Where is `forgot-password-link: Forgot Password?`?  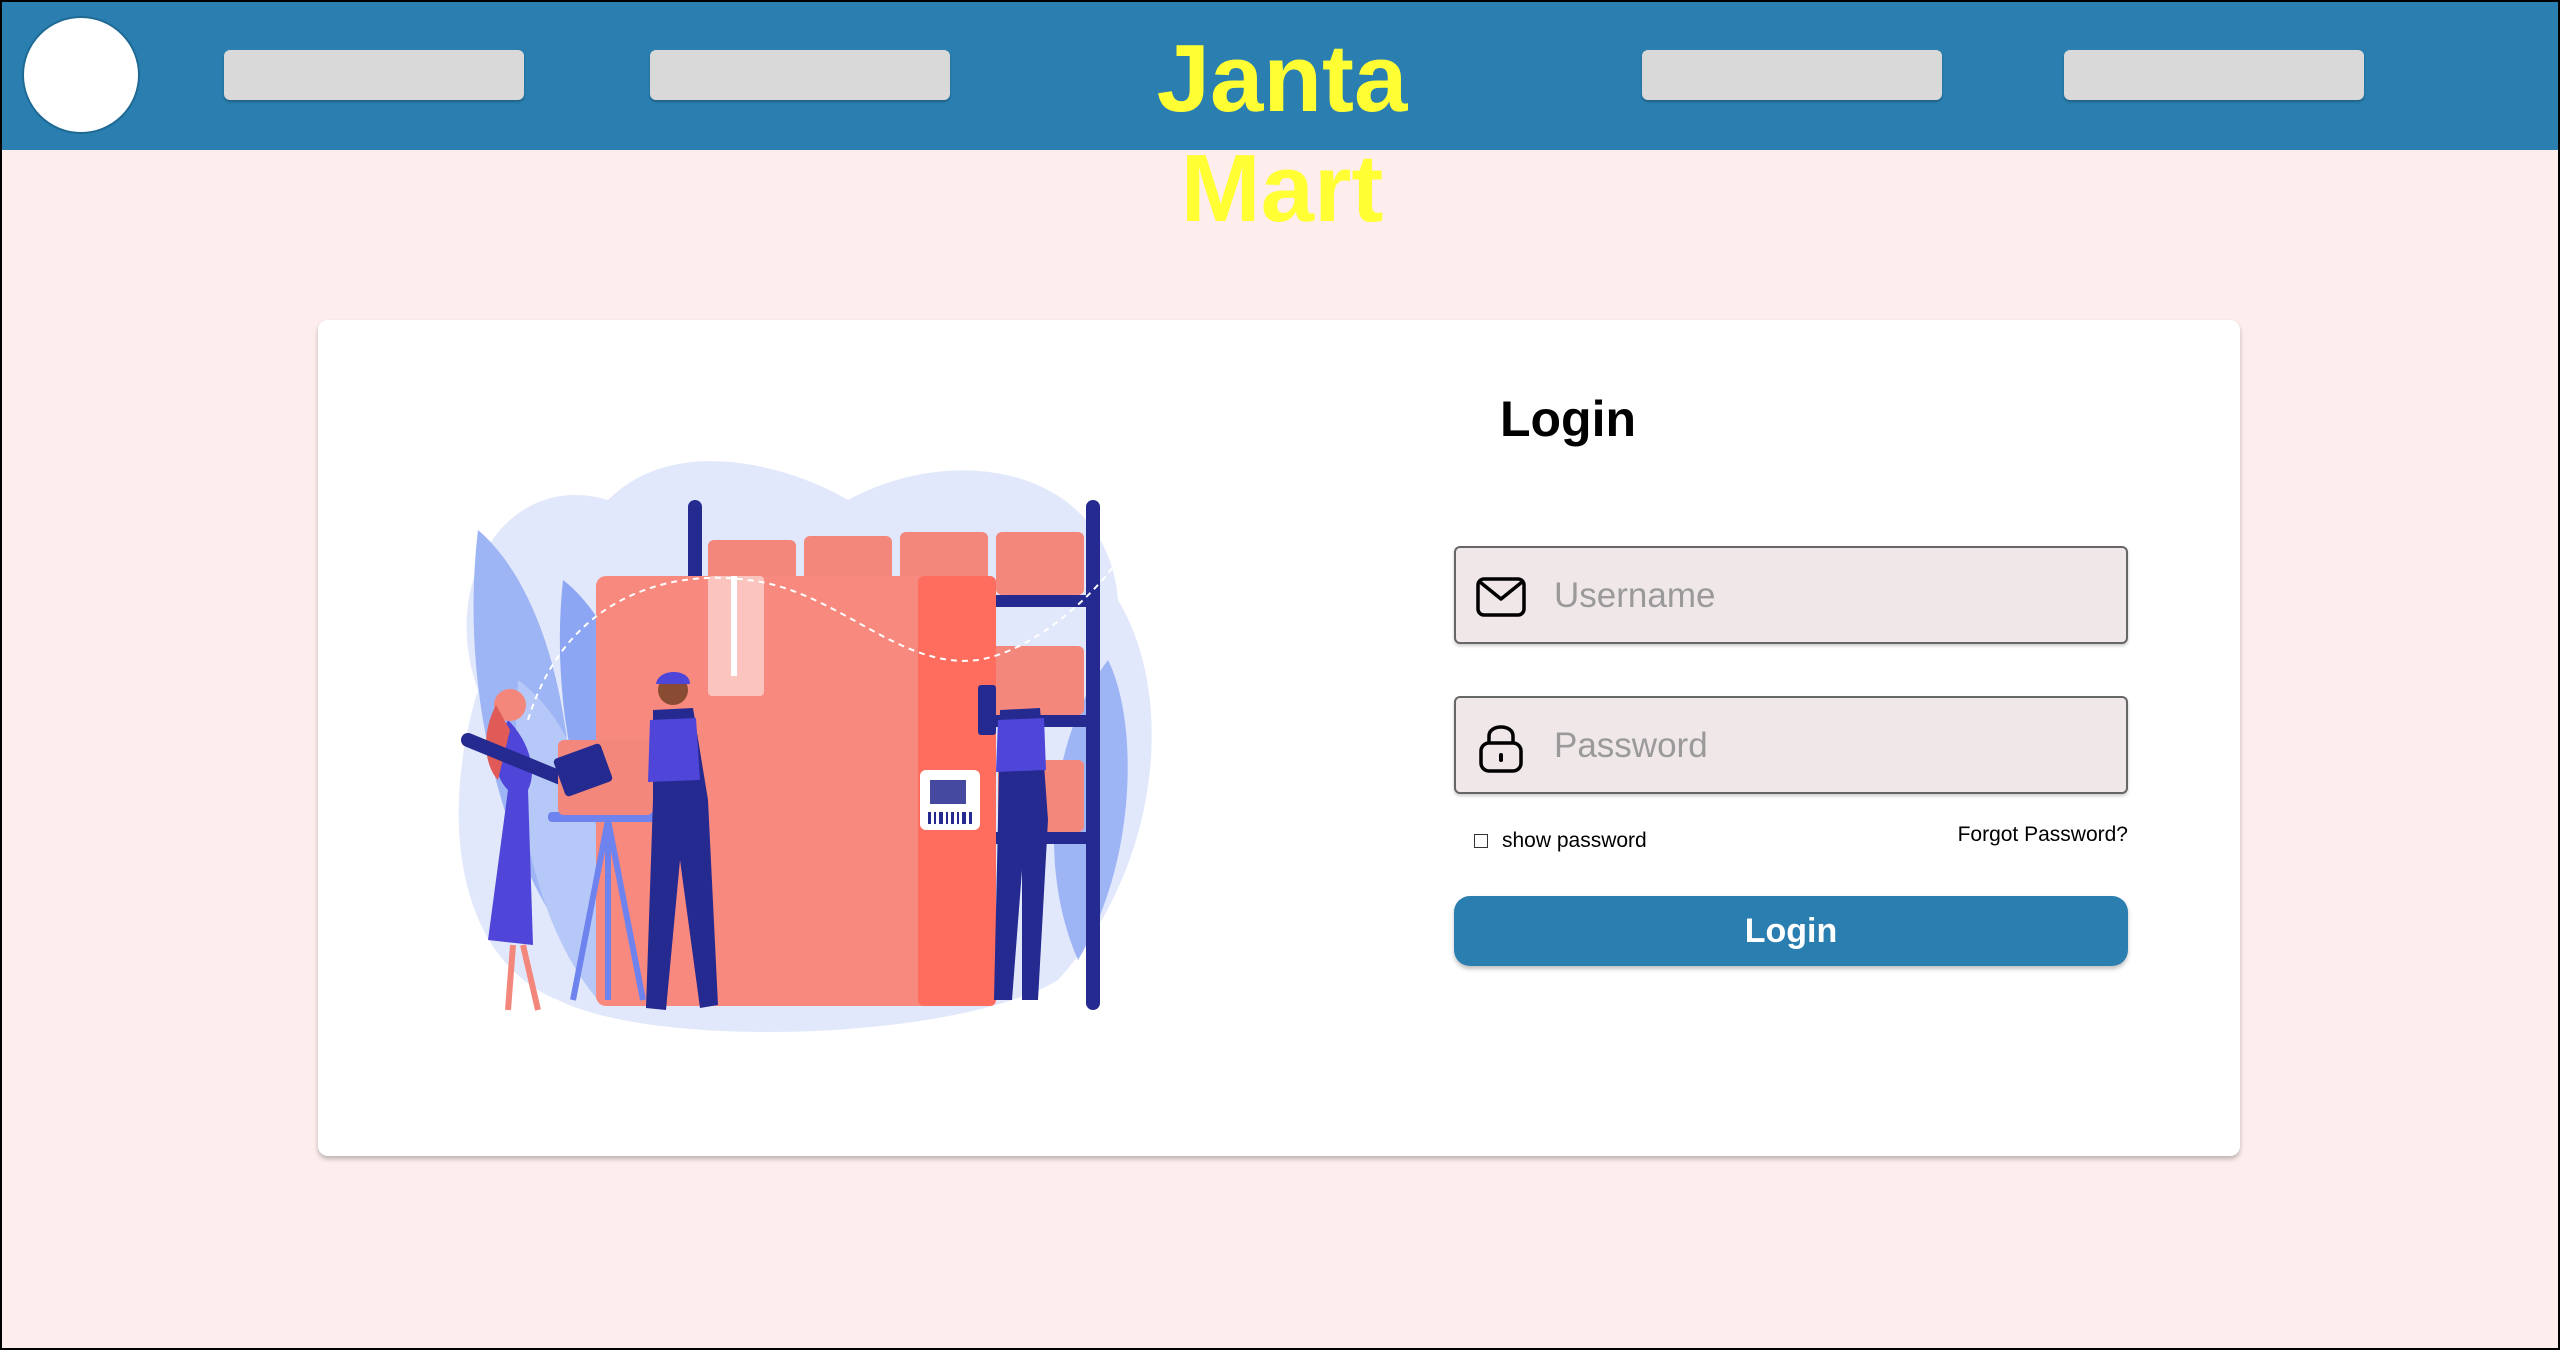 forgot-password-link: Forgot Password? is located at coordinates (2008, 835).